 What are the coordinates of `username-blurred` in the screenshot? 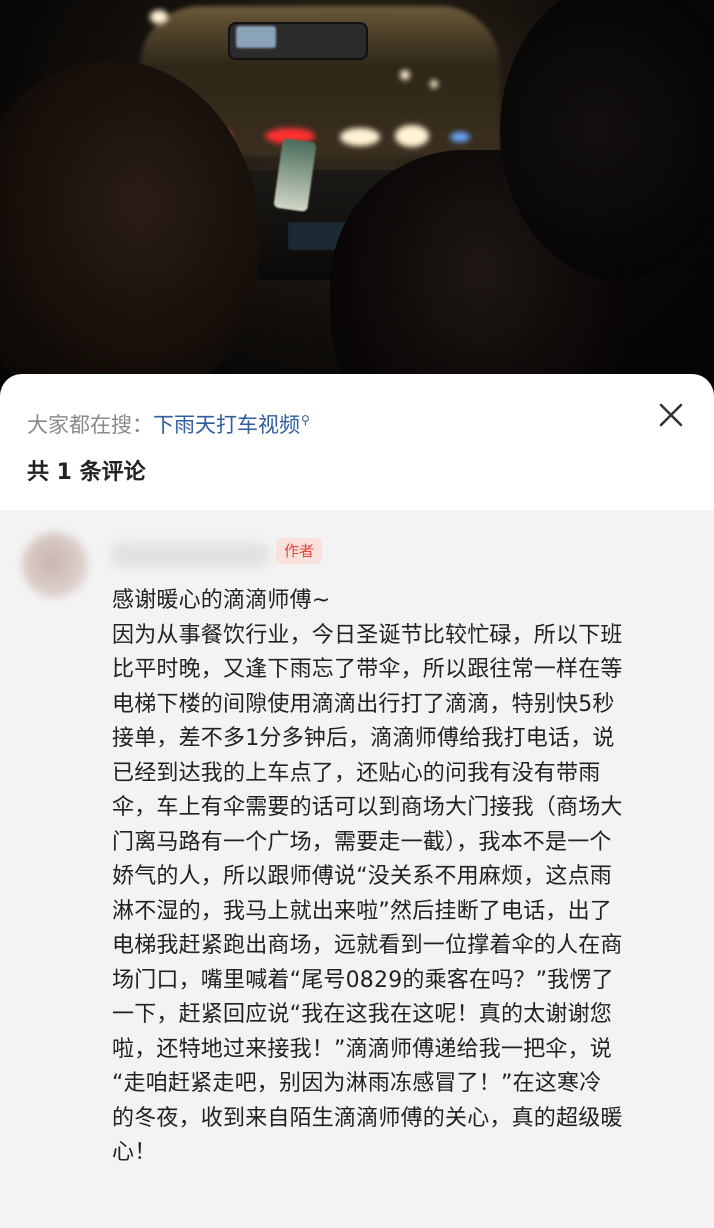 It's located at (190, 555).